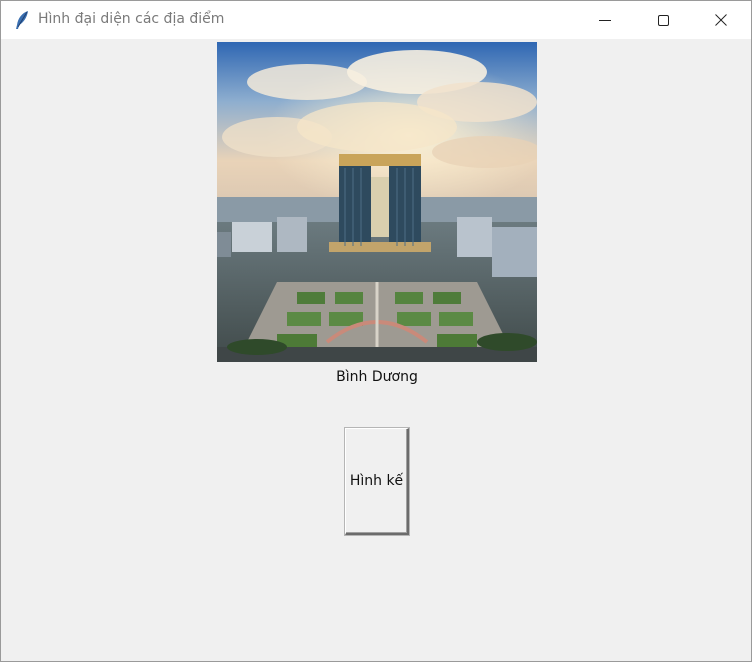 The height and width of the screenshot is (662, 752). I want to click on next-image-button: Hình kế, so click(377, 481).